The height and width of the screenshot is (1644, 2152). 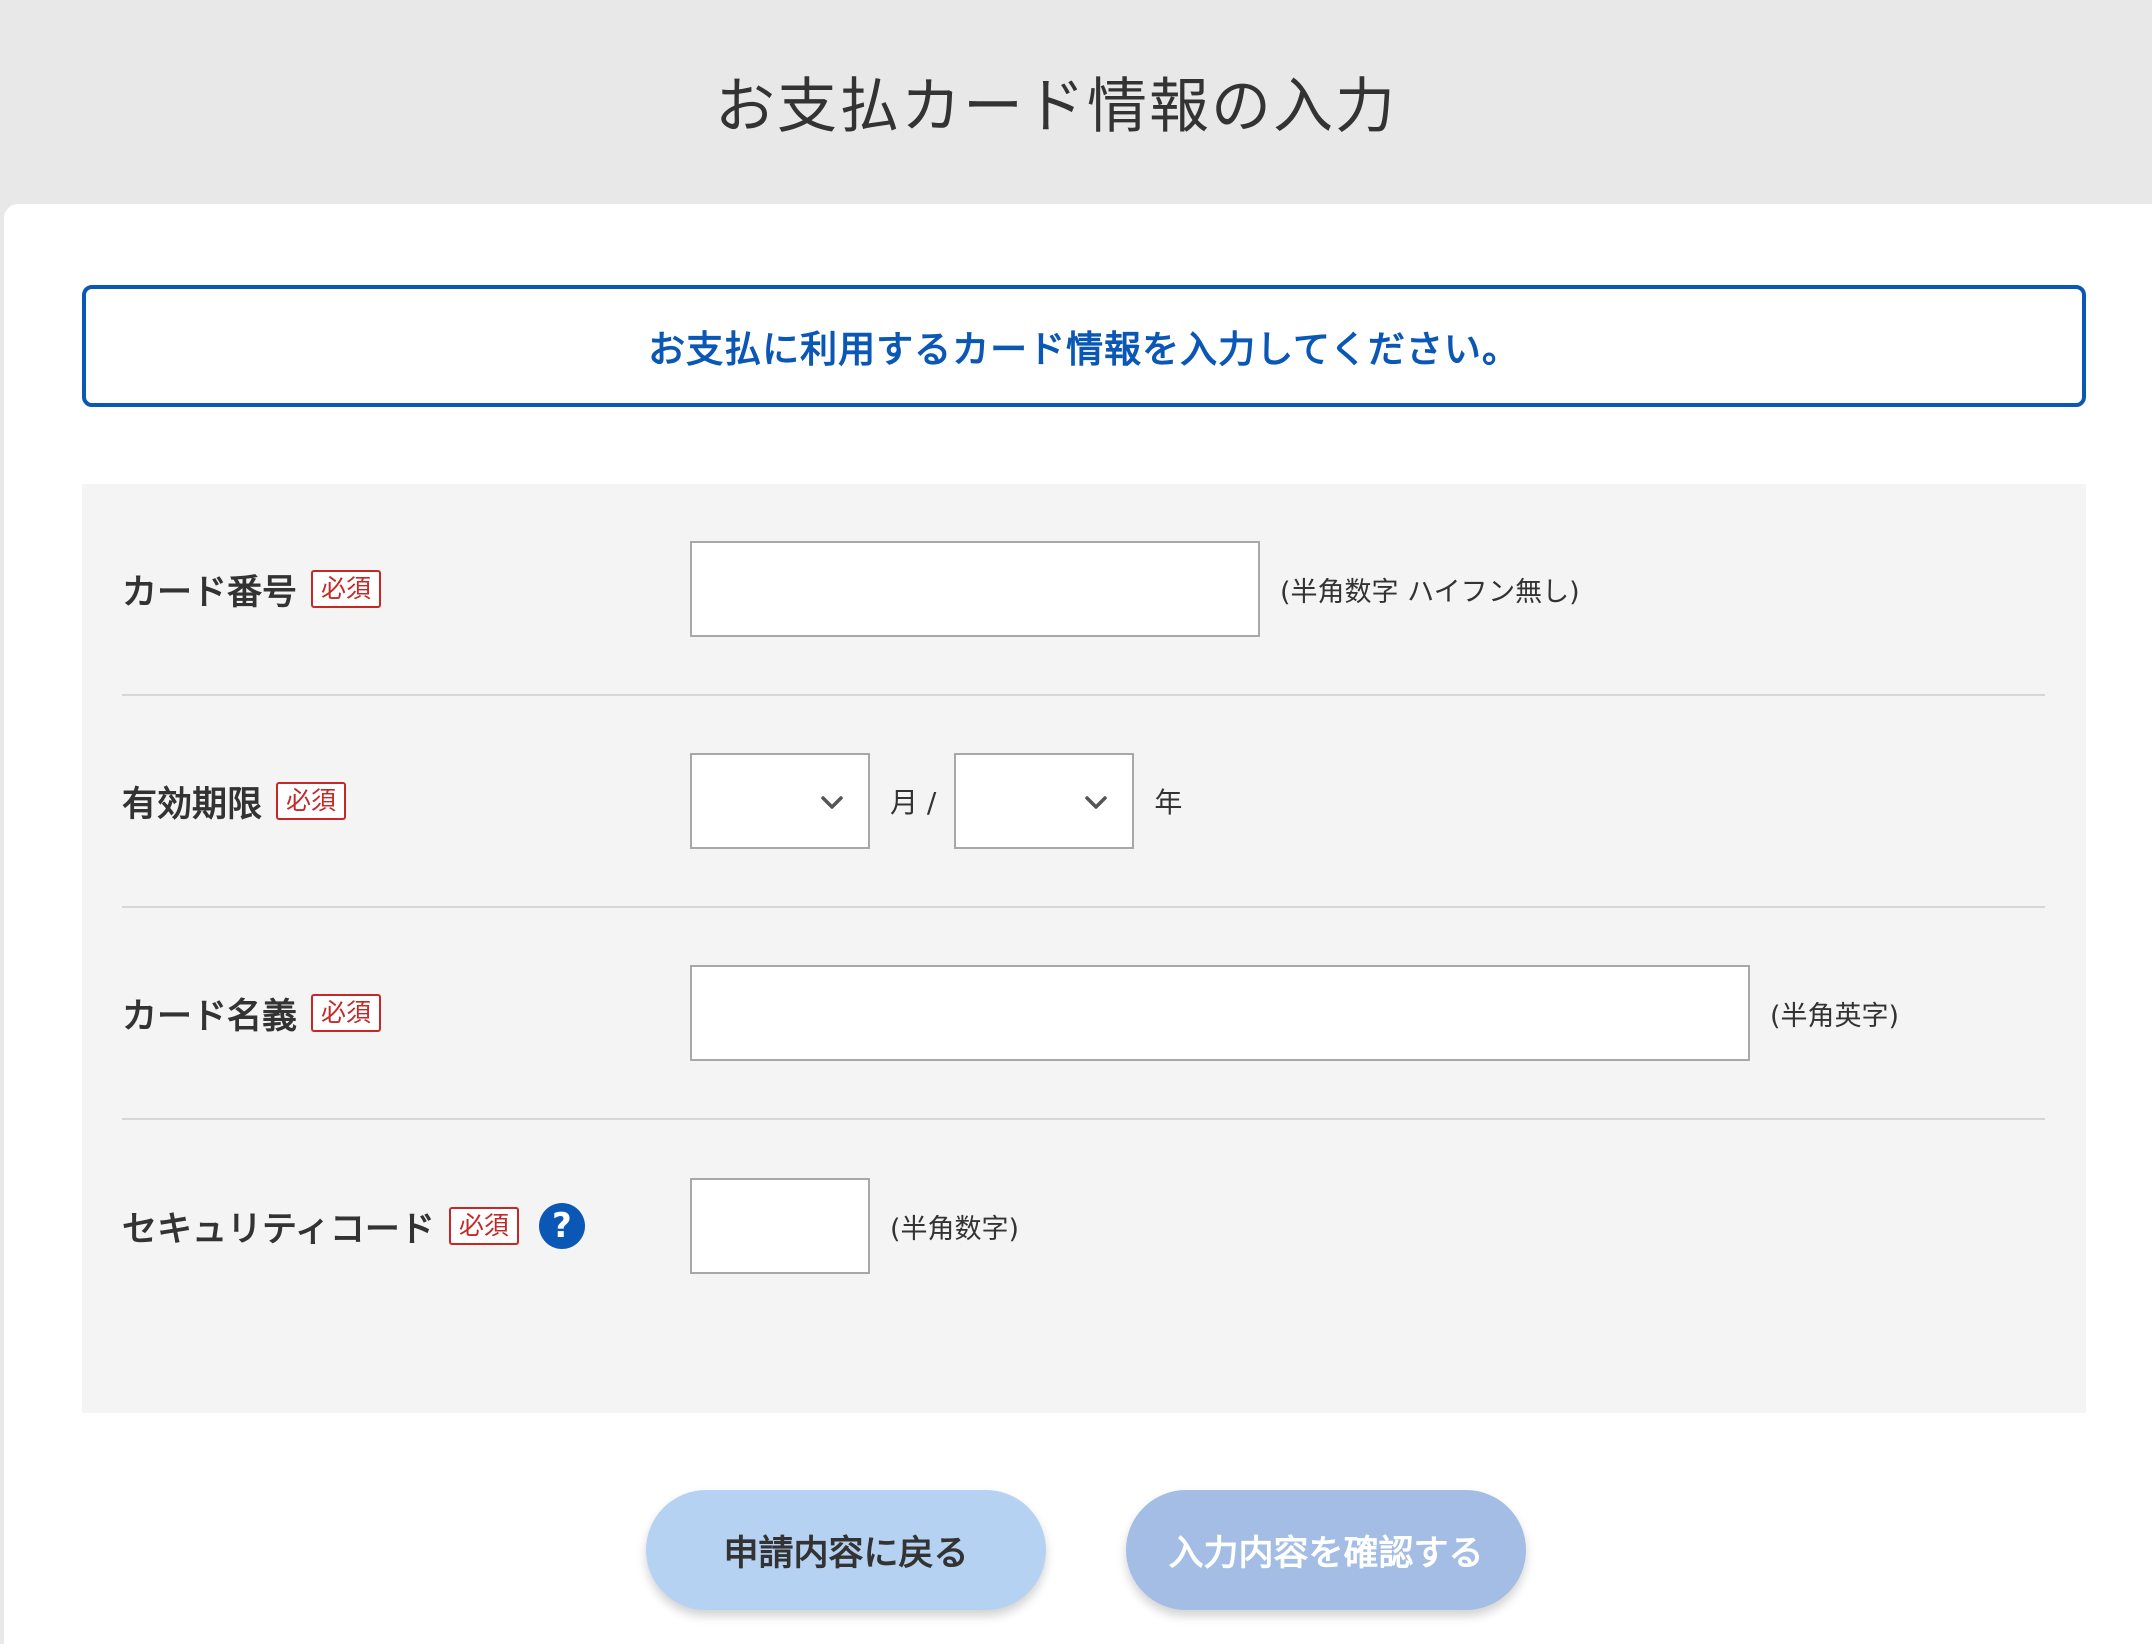 I want to click on instruction-text: お支払に利用するカード情報を入力してください。, so click(x=1084, y=349).